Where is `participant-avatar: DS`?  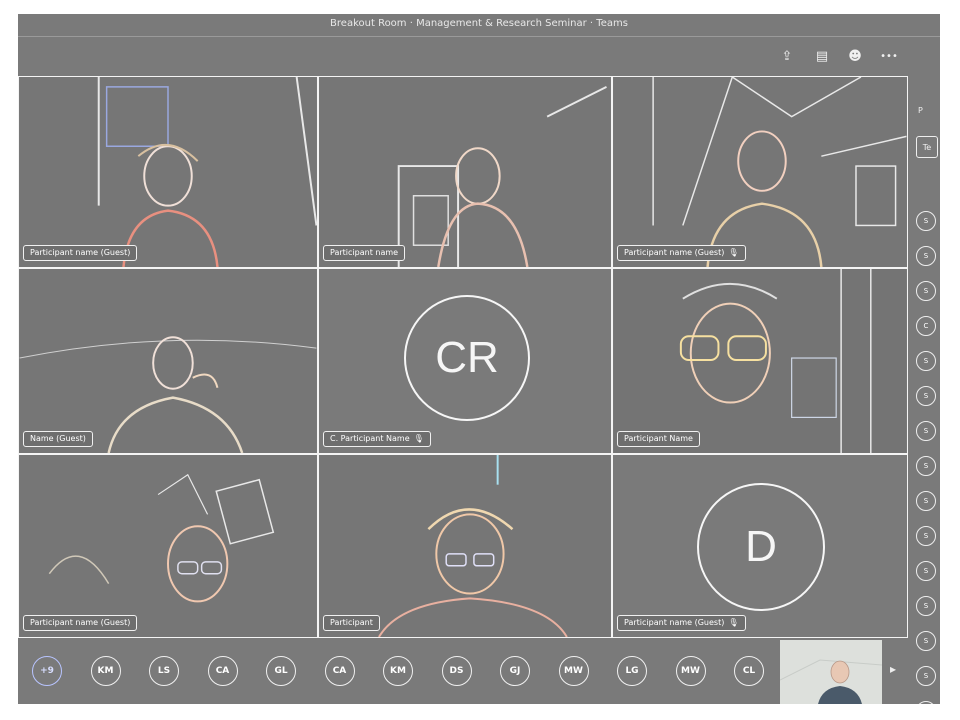 participant-avatar: DS is located at coordinates (456, 671).